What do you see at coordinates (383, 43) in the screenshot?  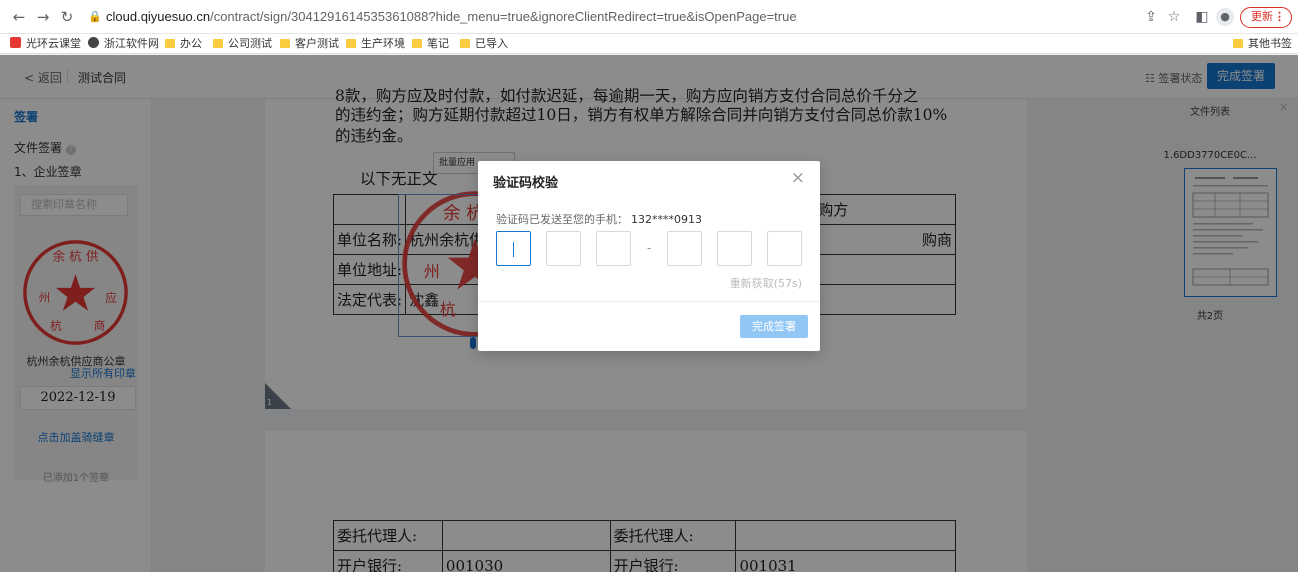 I see `bookmark-label: 生产环境` at bounding box center [383, 43].